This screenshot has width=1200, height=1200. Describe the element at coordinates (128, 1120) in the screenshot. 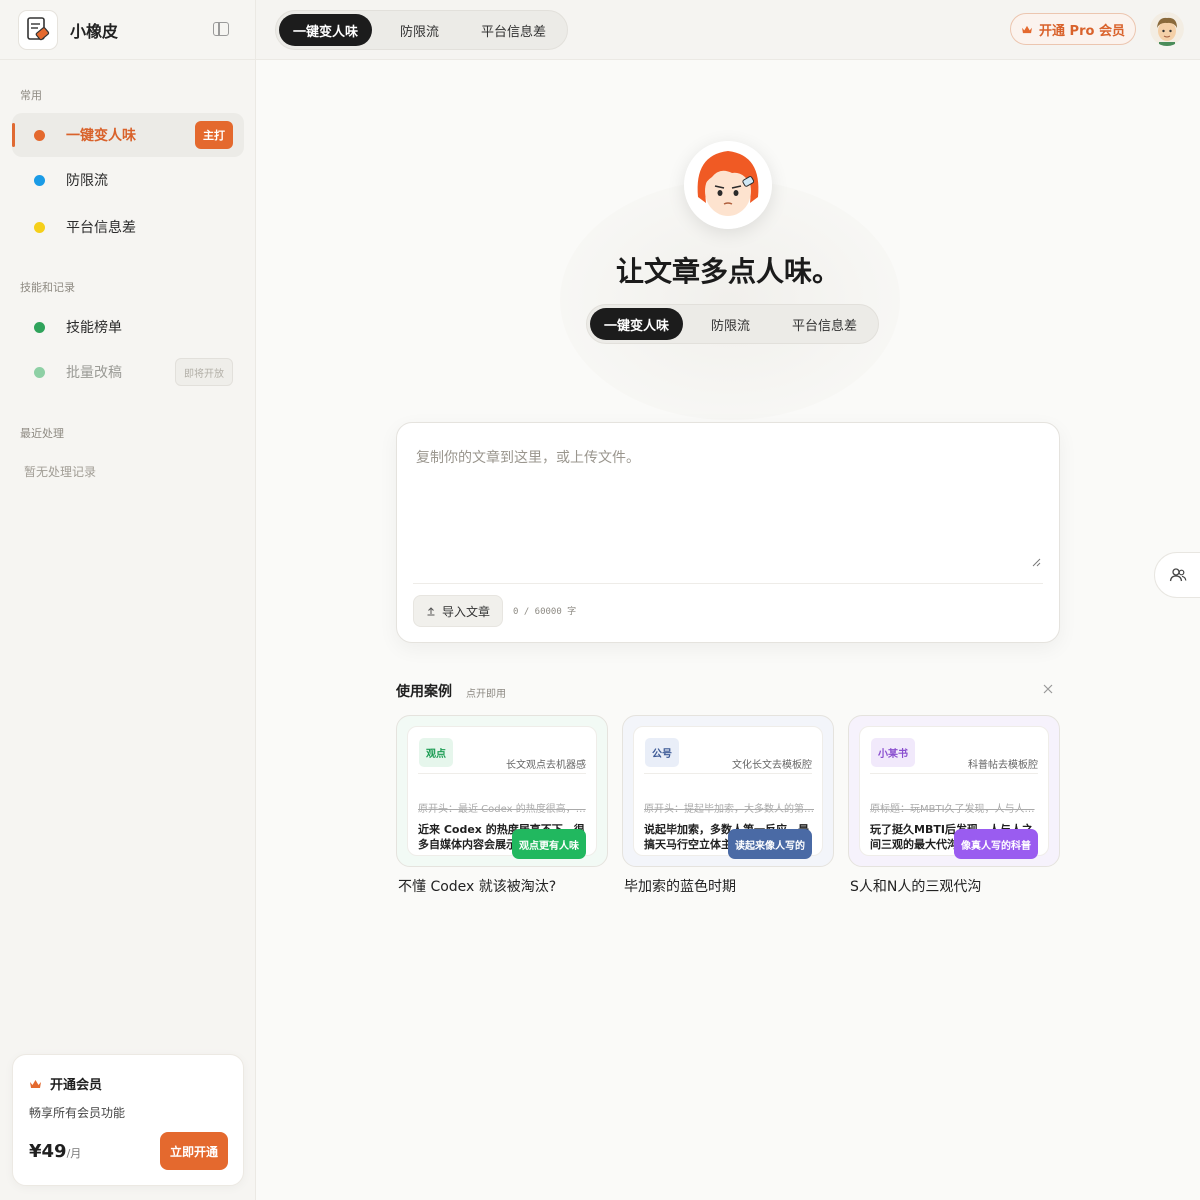

I see `membership-card: 开通会员 畅享所有会员功能 ¥49/月 立即开通` at that location.